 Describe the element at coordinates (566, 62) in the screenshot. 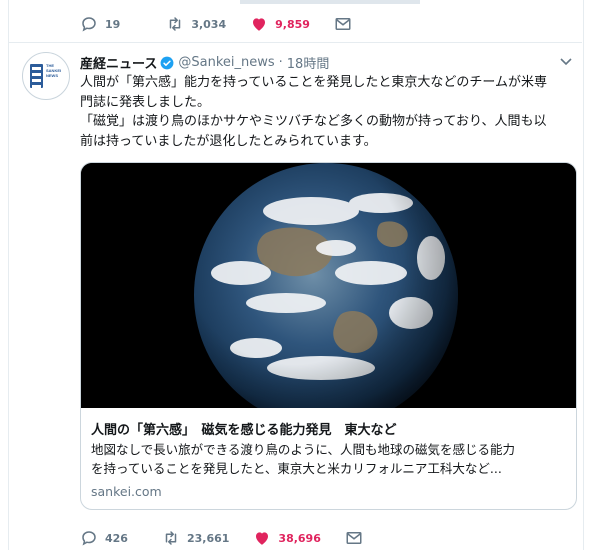

I see `caret-down-icon` at that location.